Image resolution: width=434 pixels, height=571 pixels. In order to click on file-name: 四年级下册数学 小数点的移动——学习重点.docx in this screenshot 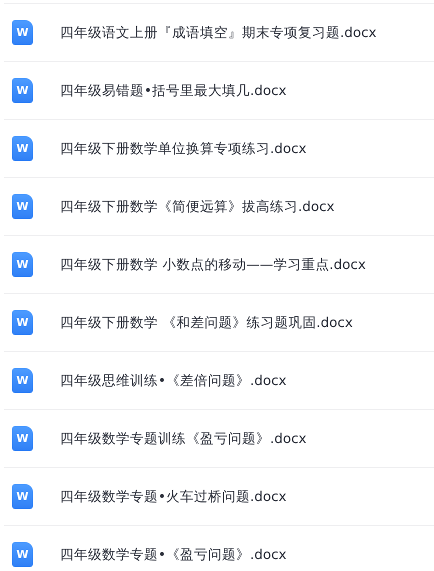, I will do `click(213, 265)`.